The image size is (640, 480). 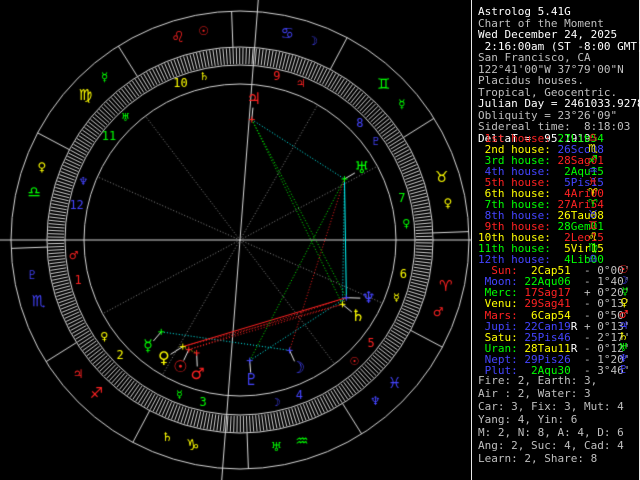 I want to click on stat-line: Air : 2, Water: 3, so click(x=534, y=393).